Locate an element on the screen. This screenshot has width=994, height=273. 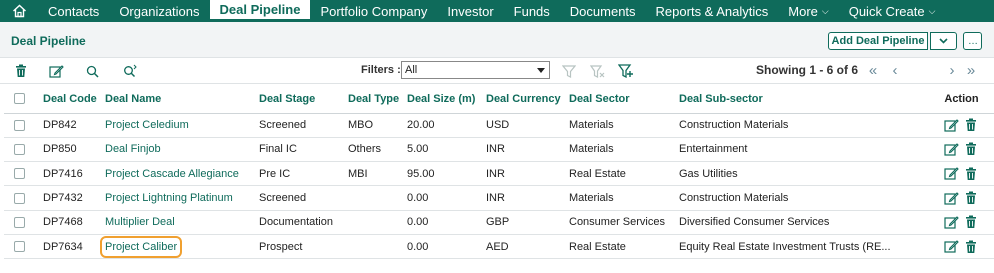
col-deal-type: Deal Type is located at coordinates (377, 99).